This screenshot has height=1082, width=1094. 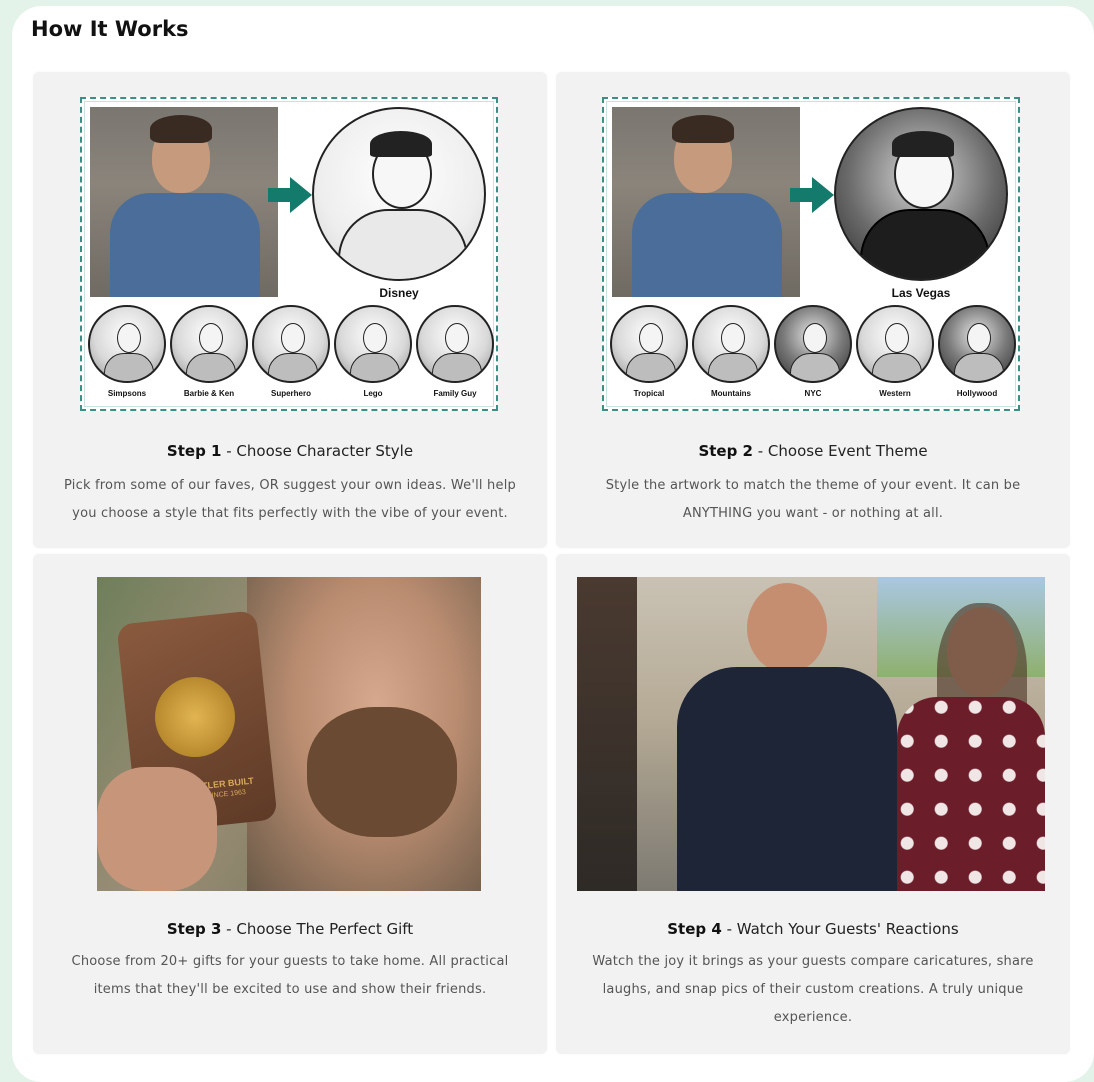 I want to click on style-thumb-label: Family Guy, so click(x=455, y=393).